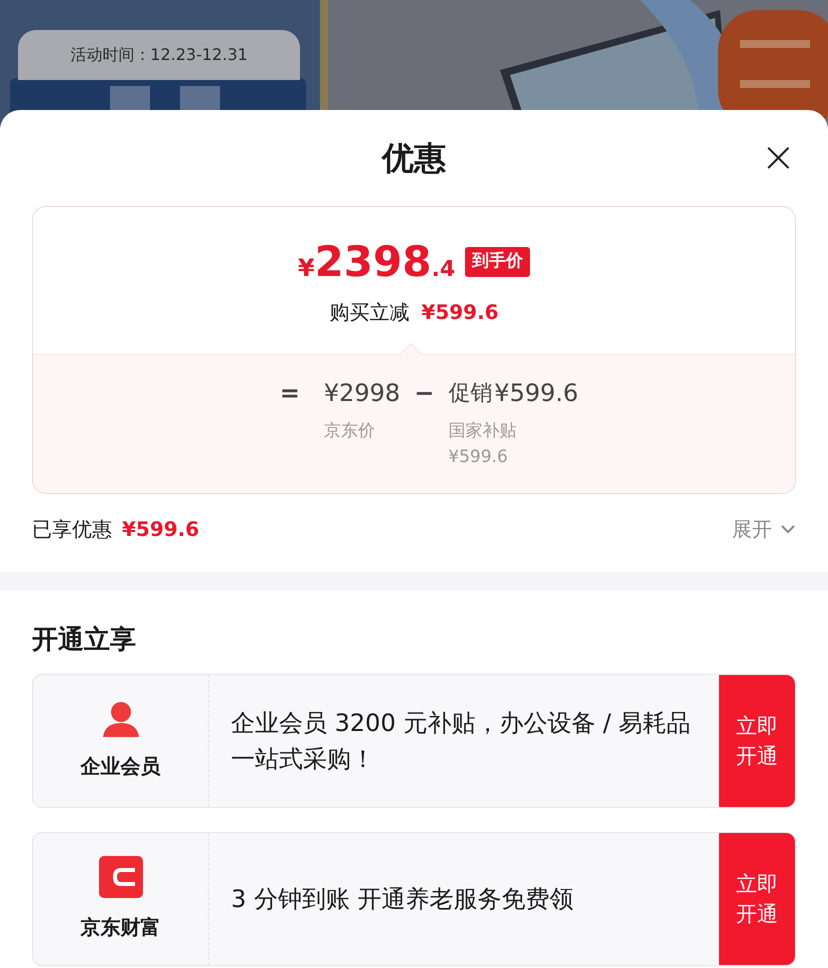 The image size is (828, 968). I want to click on subsidy-value: ¥599.6, so click(478, 457).